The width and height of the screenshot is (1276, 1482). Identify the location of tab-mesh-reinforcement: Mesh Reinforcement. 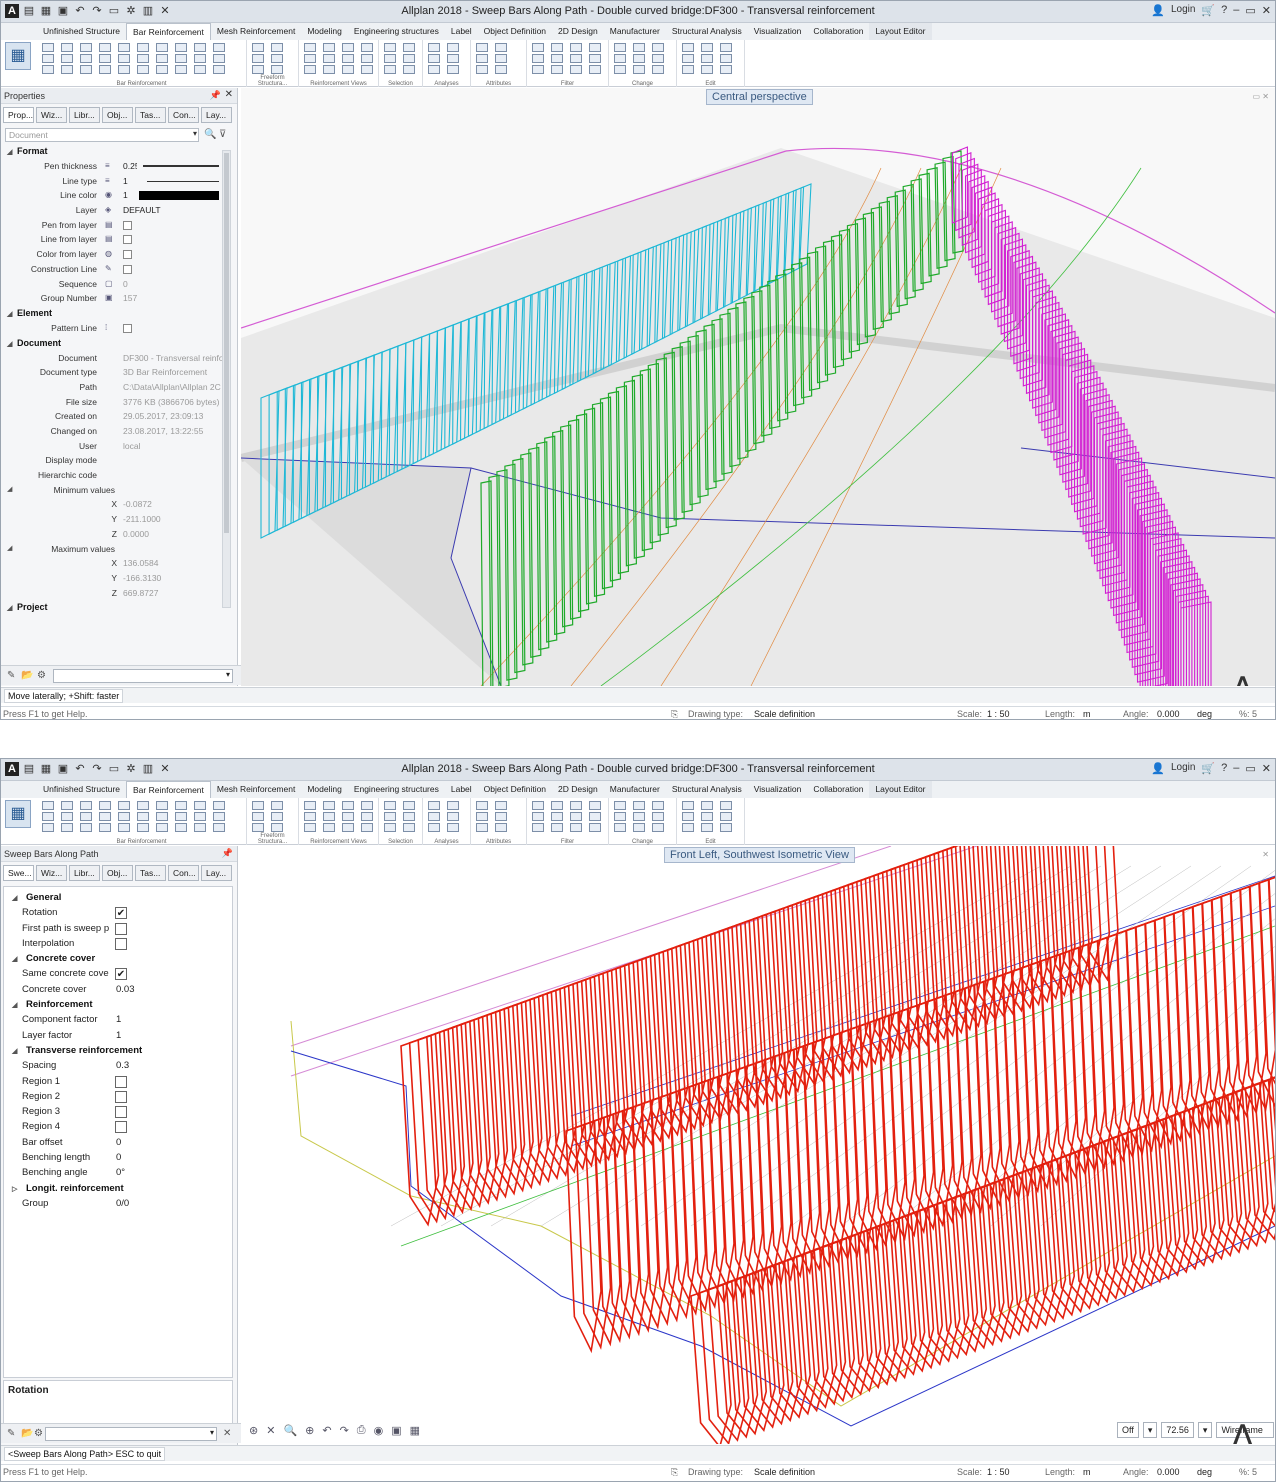
(256, 789).